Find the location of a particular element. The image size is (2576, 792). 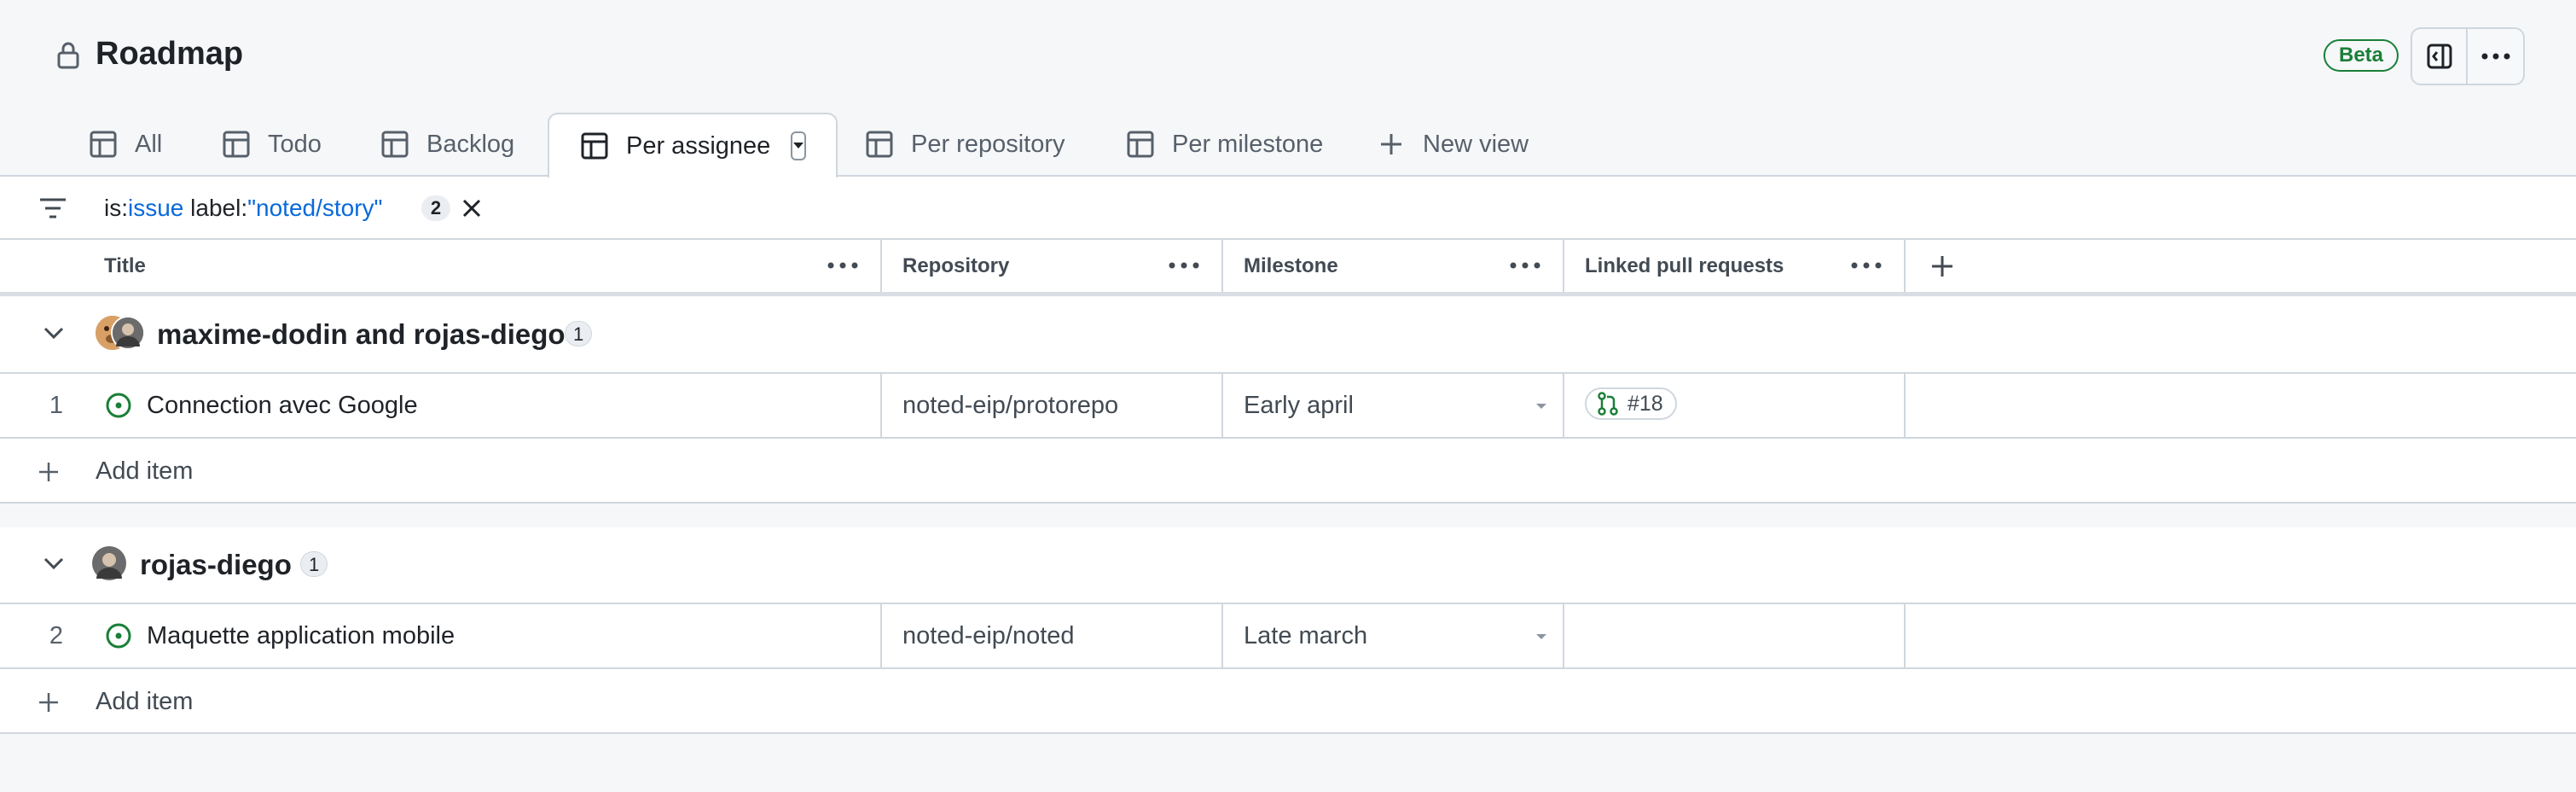

column-label: Title is located at coordinates (125, 265).